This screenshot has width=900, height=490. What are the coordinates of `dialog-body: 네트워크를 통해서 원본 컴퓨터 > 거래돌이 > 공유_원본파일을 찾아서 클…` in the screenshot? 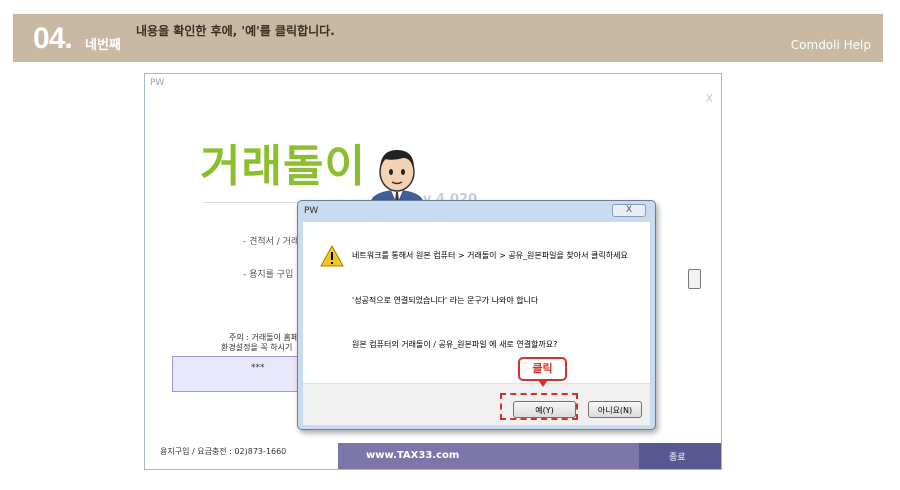 It's located at (476, 302).